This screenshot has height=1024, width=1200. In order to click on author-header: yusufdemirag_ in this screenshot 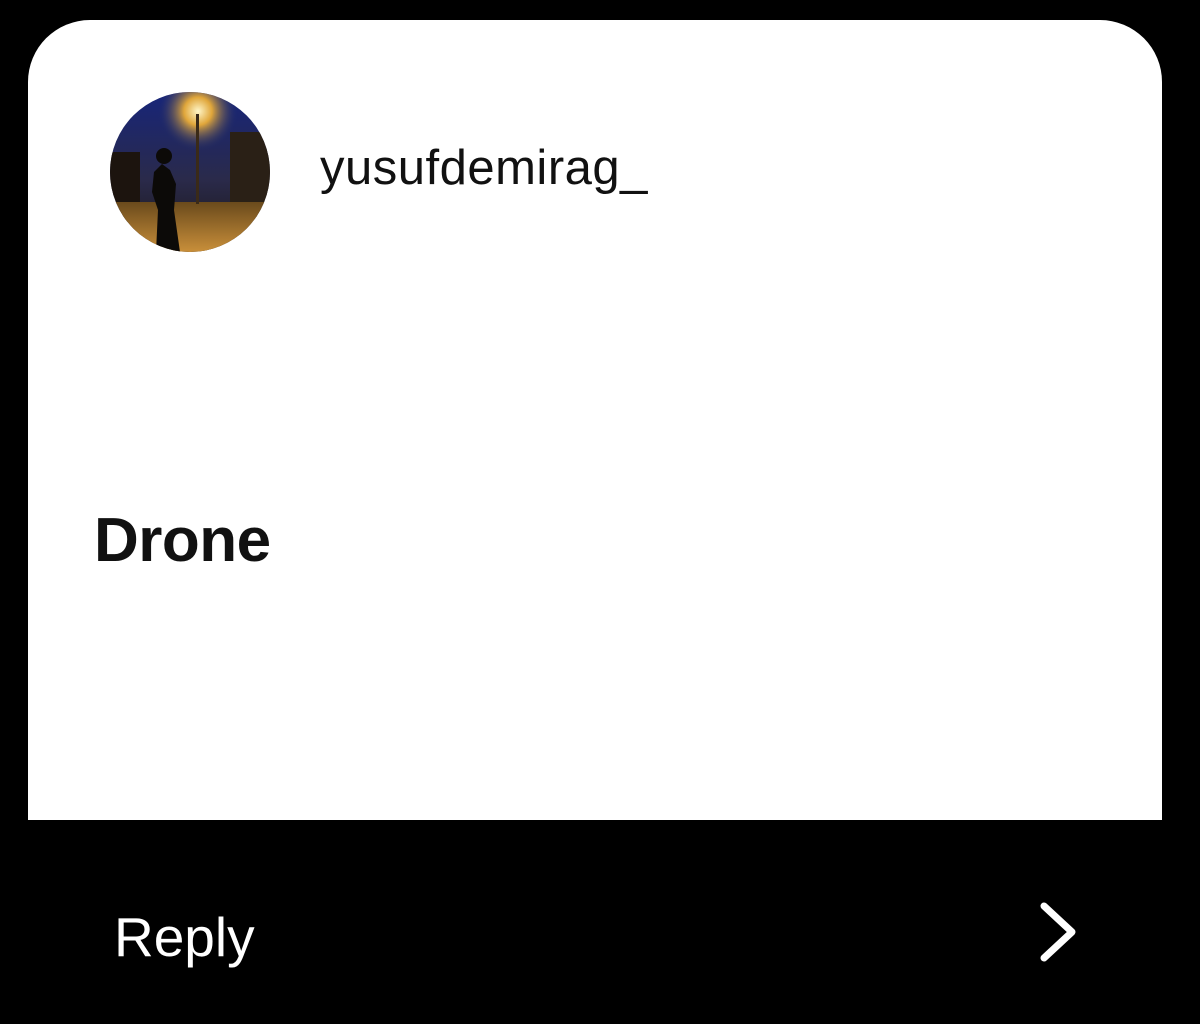, I will do `click(379, 172)`.